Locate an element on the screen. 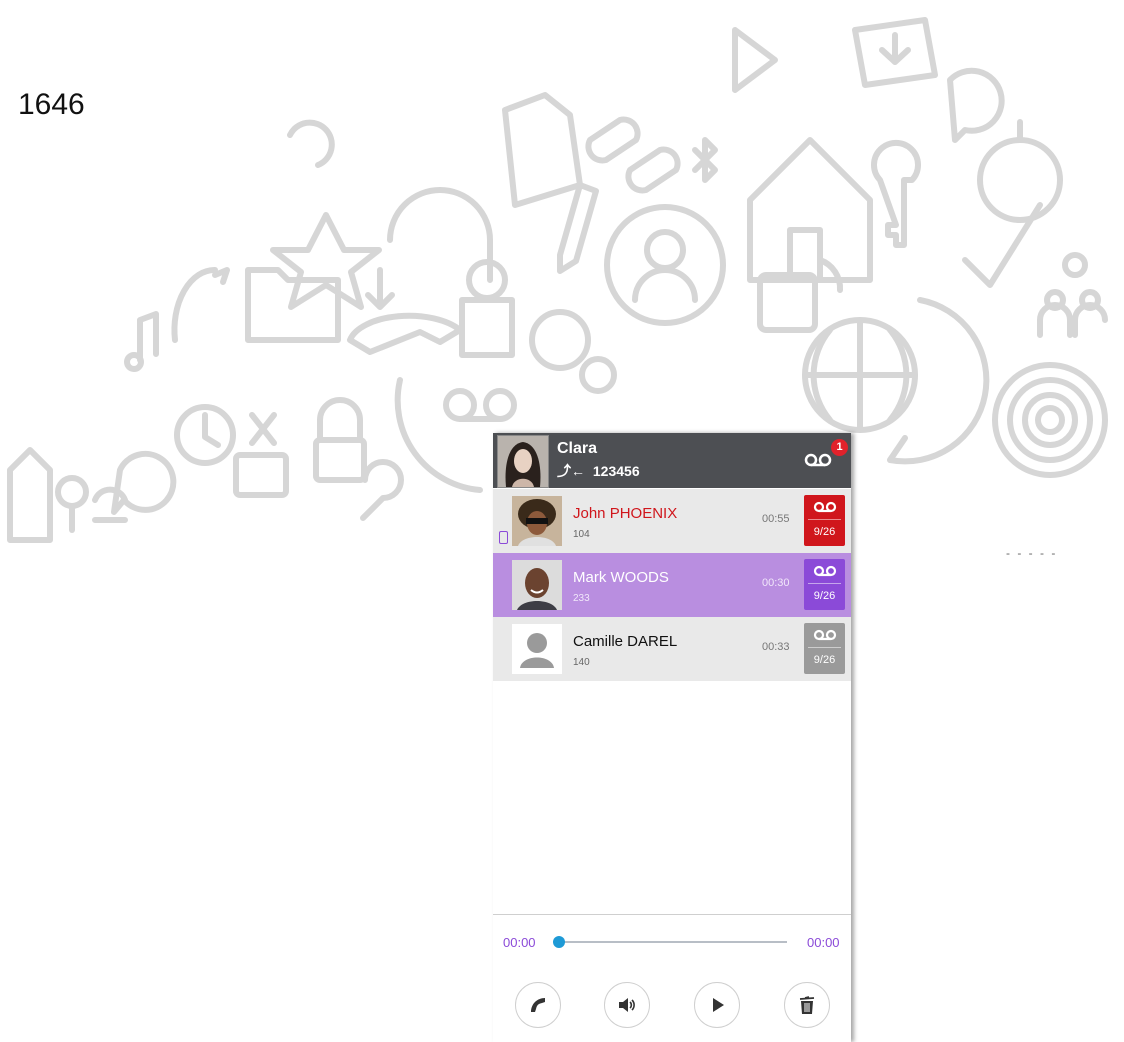  contact-extension: 140 is located at coordinates (581, 662).